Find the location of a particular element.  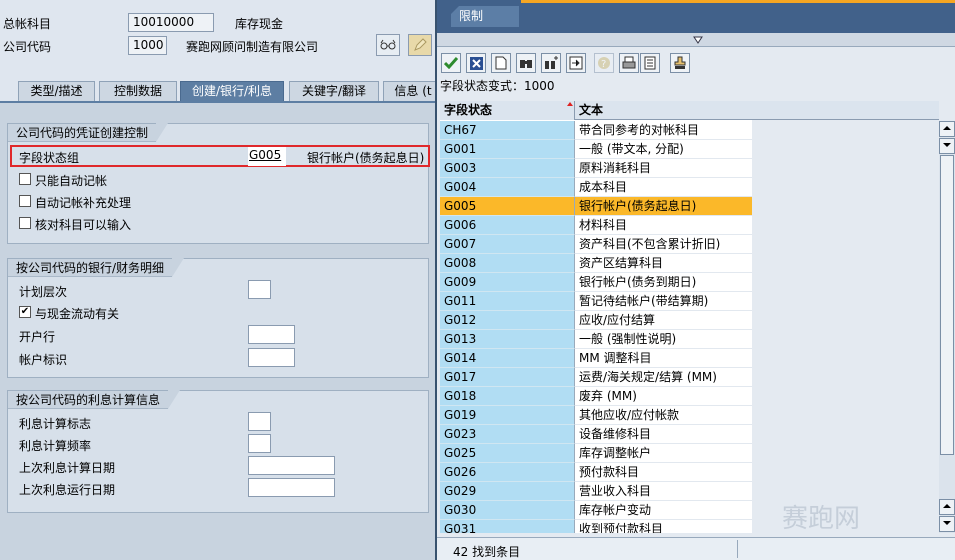

post-auto-only-label: 只能自动记帐 is located at coordinates (71, 181).